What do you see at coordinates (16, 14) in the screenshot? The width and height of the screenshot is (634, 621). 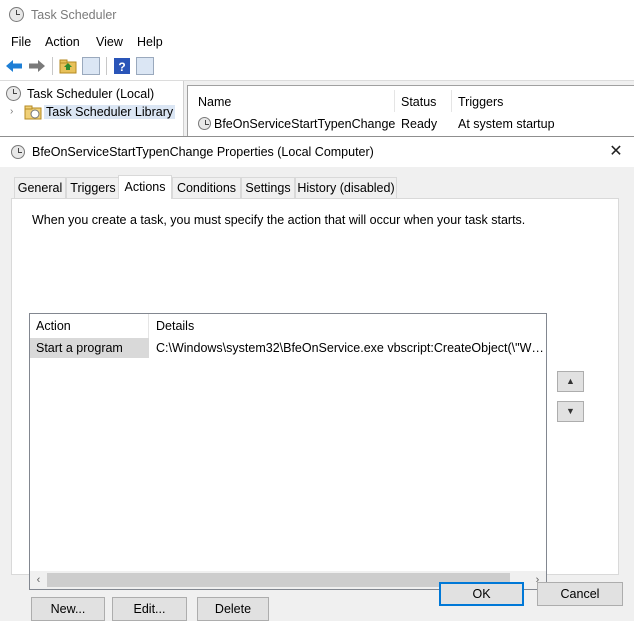 I see `task-scheduler-clock-icon` at bounding box center [16, 14].